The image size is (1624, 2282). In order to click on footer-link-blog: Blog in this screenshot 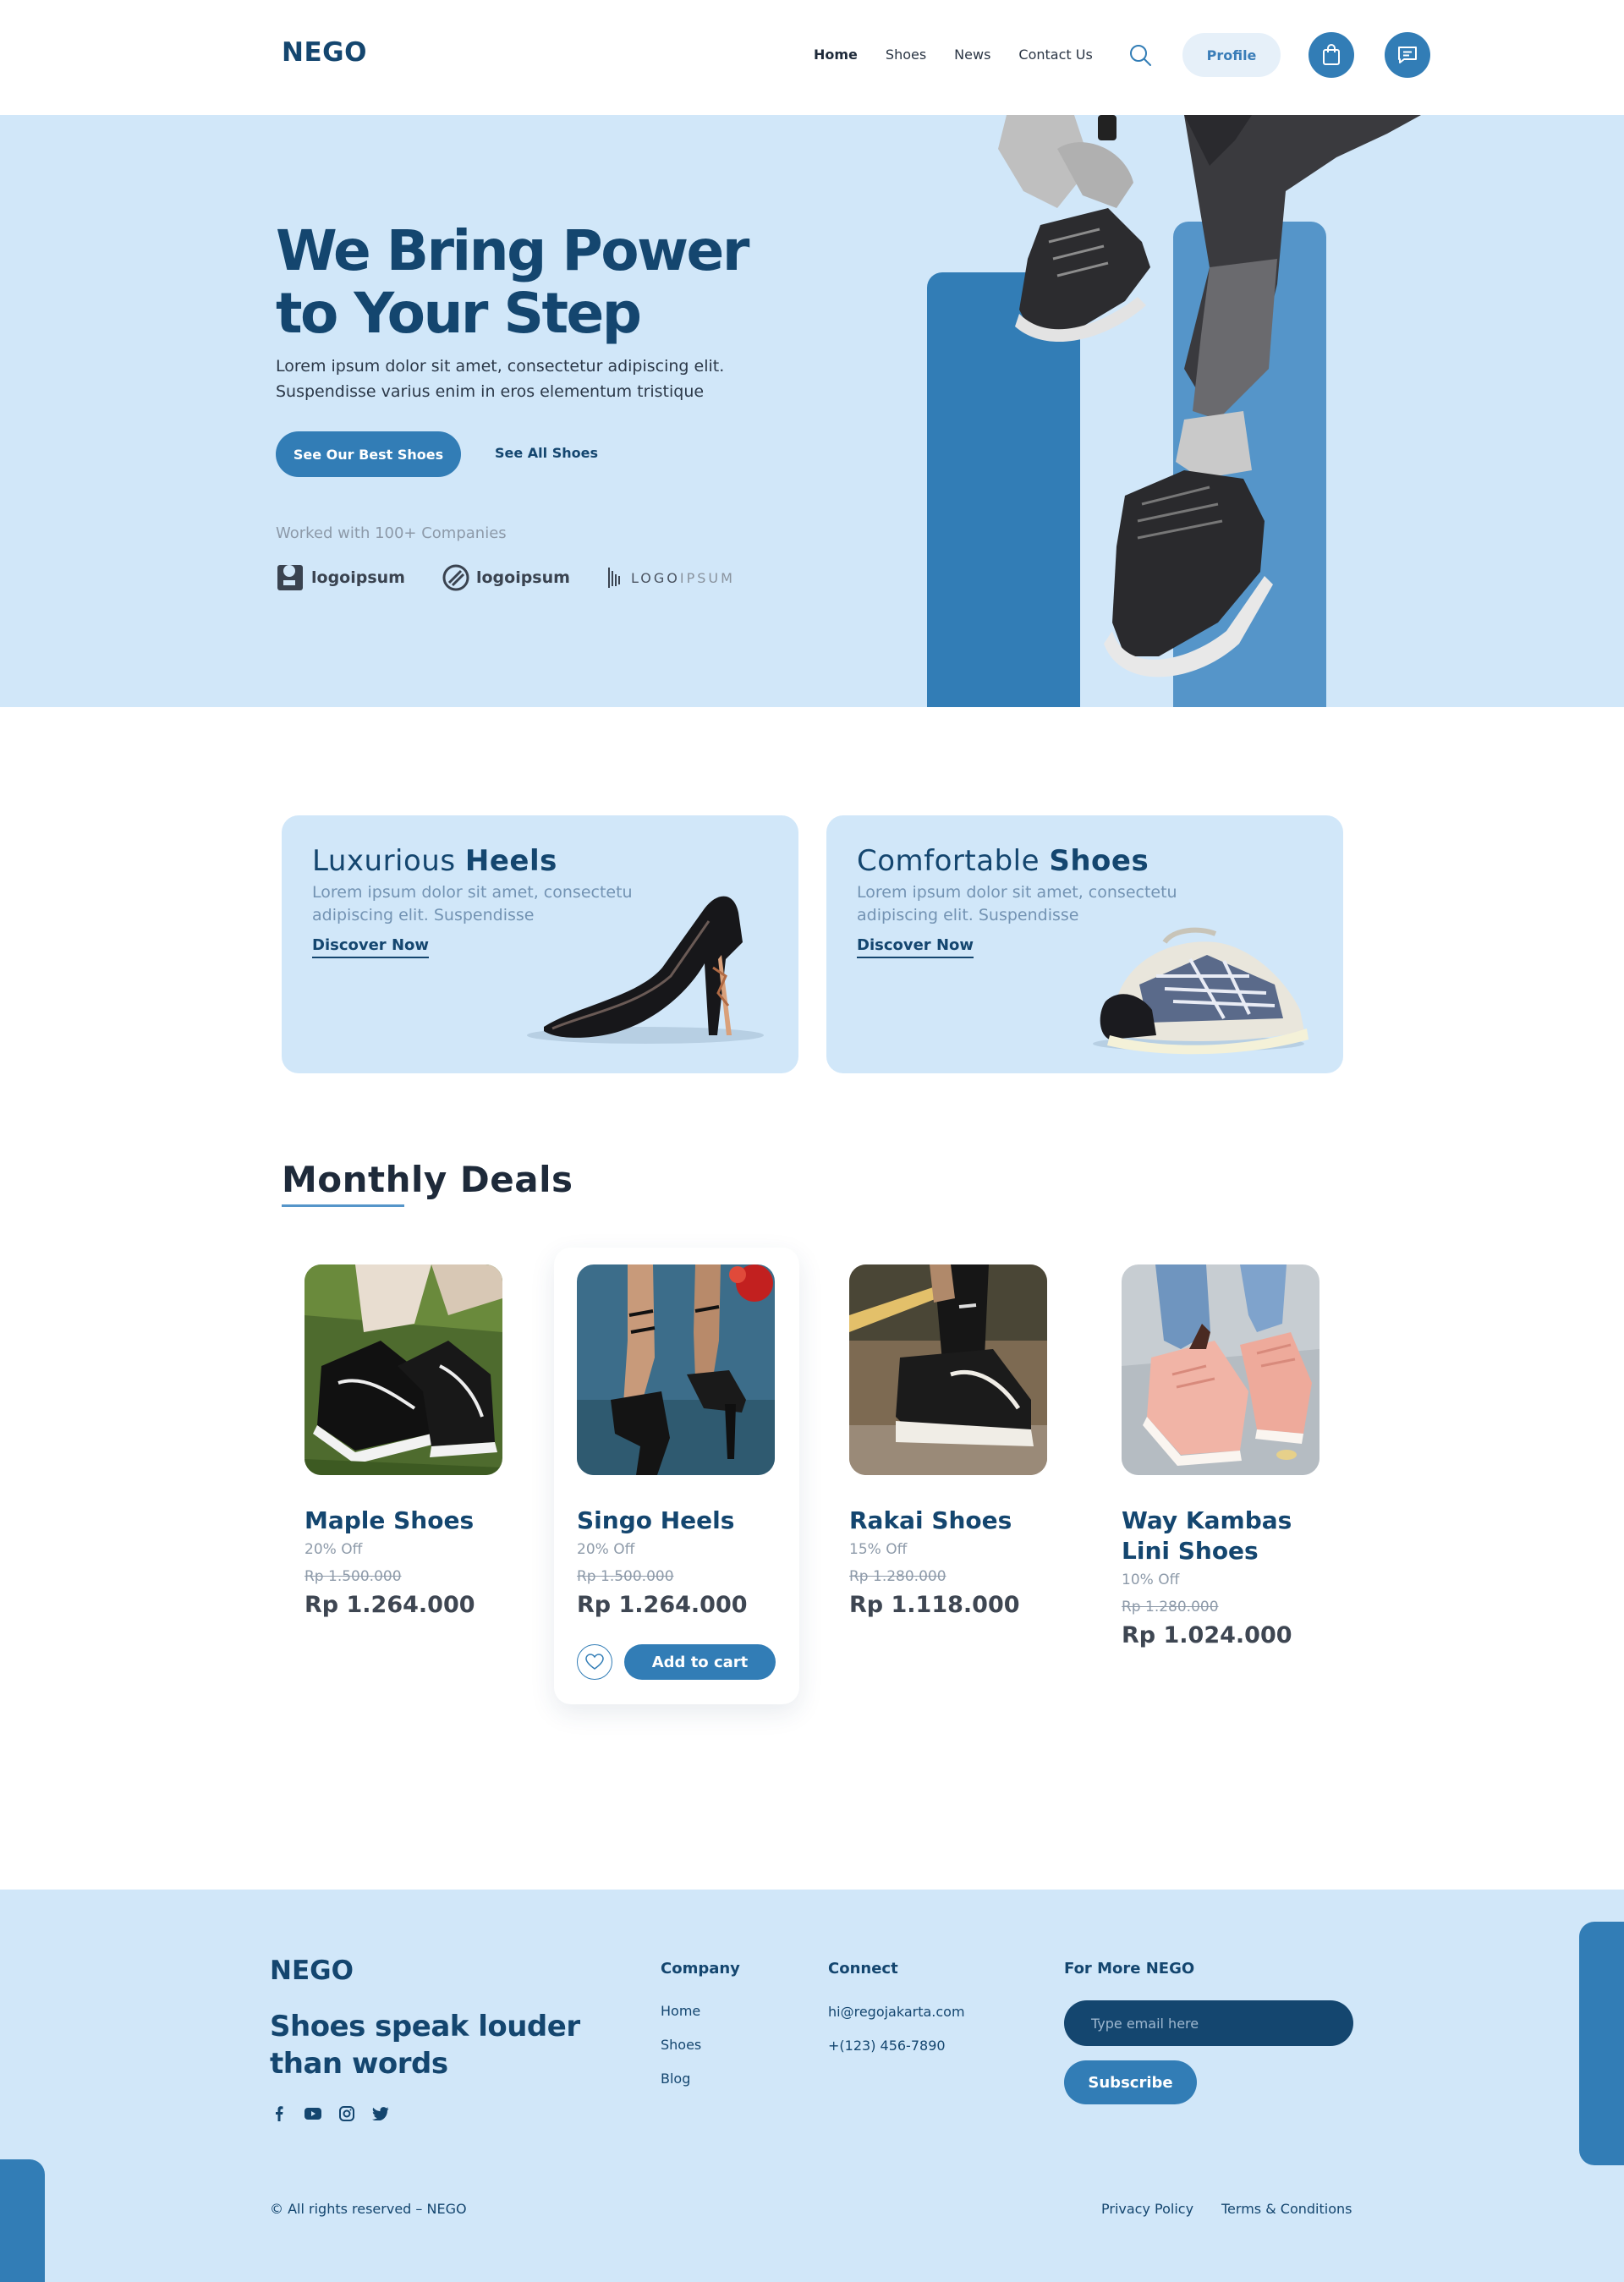, I will do `click(675, 2079)`.